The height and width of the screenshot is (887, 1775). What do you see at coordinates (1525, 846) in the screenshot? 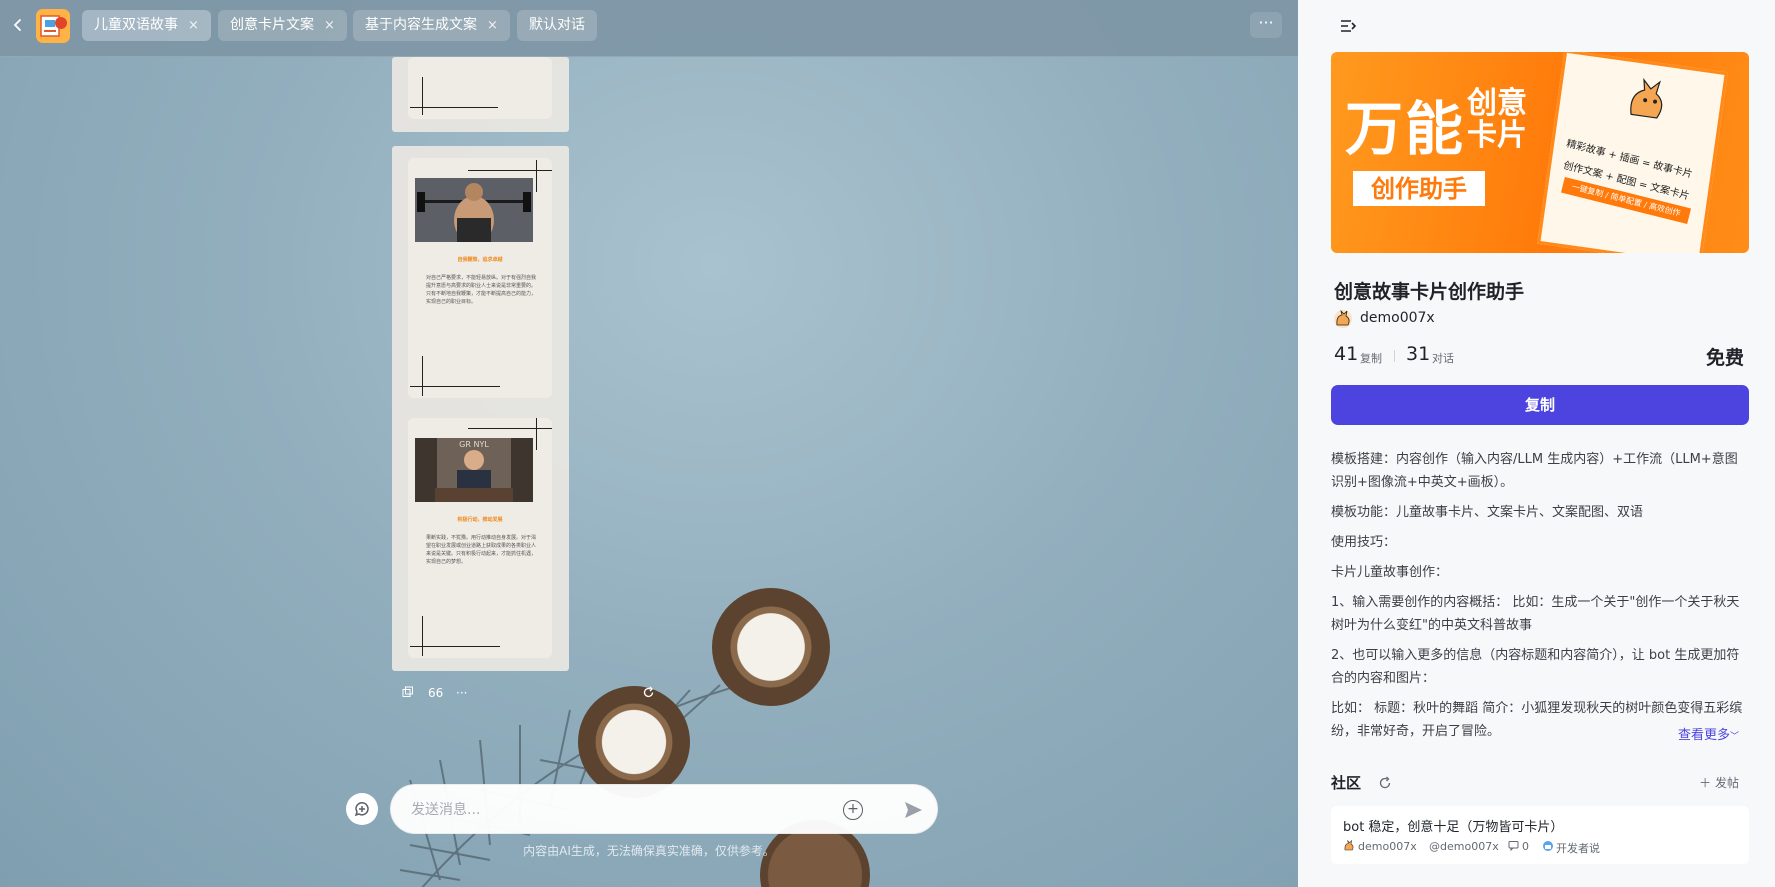
I see `comment-count: 0` at bounding box center [1525, 846].